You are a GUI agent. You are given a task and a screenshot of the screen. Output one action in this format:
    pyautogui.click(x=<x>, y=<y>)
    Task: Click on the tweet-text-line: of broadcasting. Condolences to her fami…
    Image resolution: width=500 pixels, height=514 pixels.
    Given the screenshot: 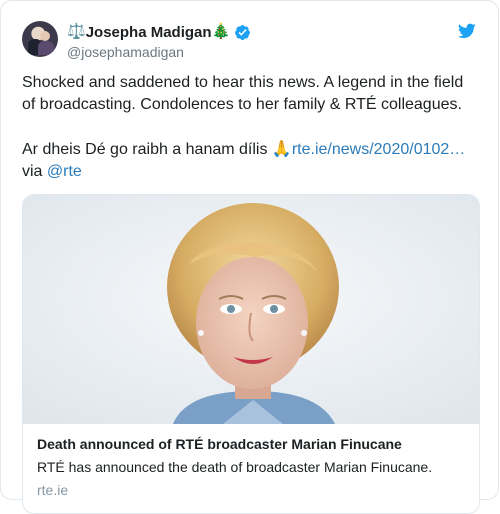 What is the action you would take?
    pyautogui.click(x=242, y=104)
    